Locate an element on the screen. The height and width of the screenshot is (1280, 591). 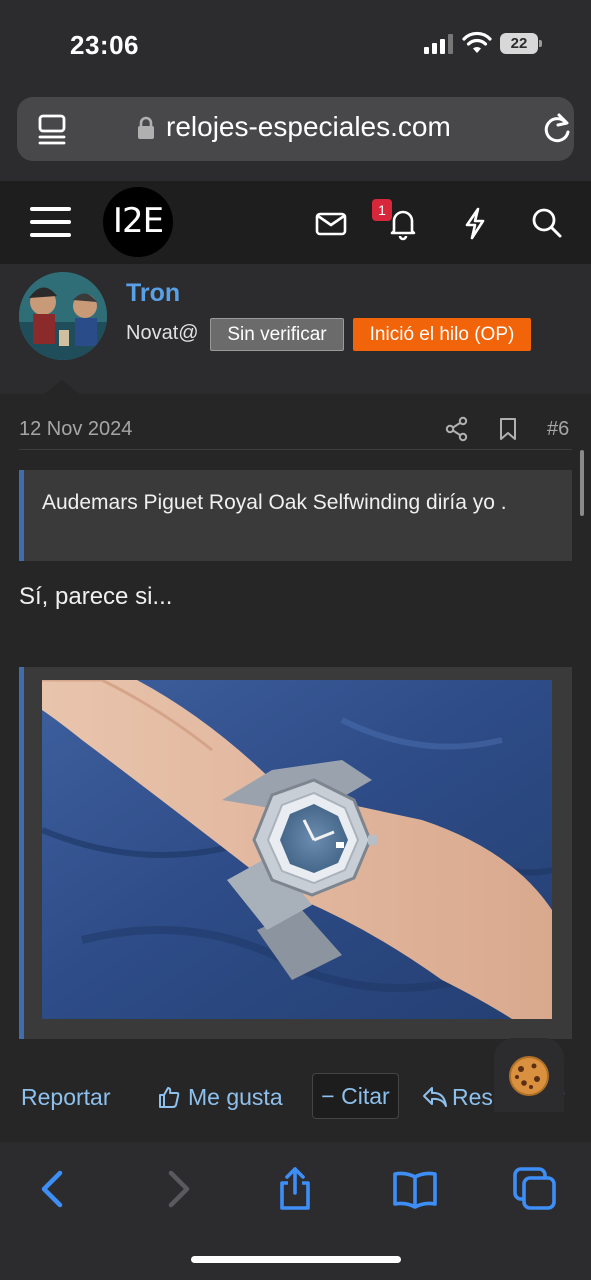
avatar is located at coordinates (63, 316).